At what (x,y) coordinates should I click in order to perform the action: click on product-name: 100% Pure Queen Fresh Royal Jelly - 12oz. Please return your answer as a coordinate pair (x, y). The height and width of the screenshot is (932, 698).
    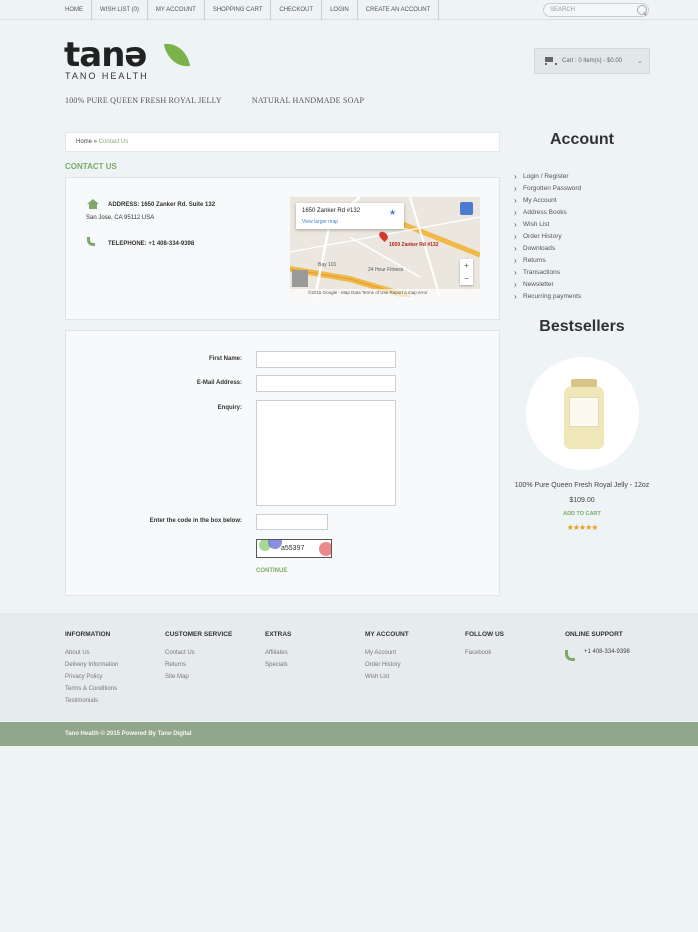
    Looking at the image, I should click on (582, 485).